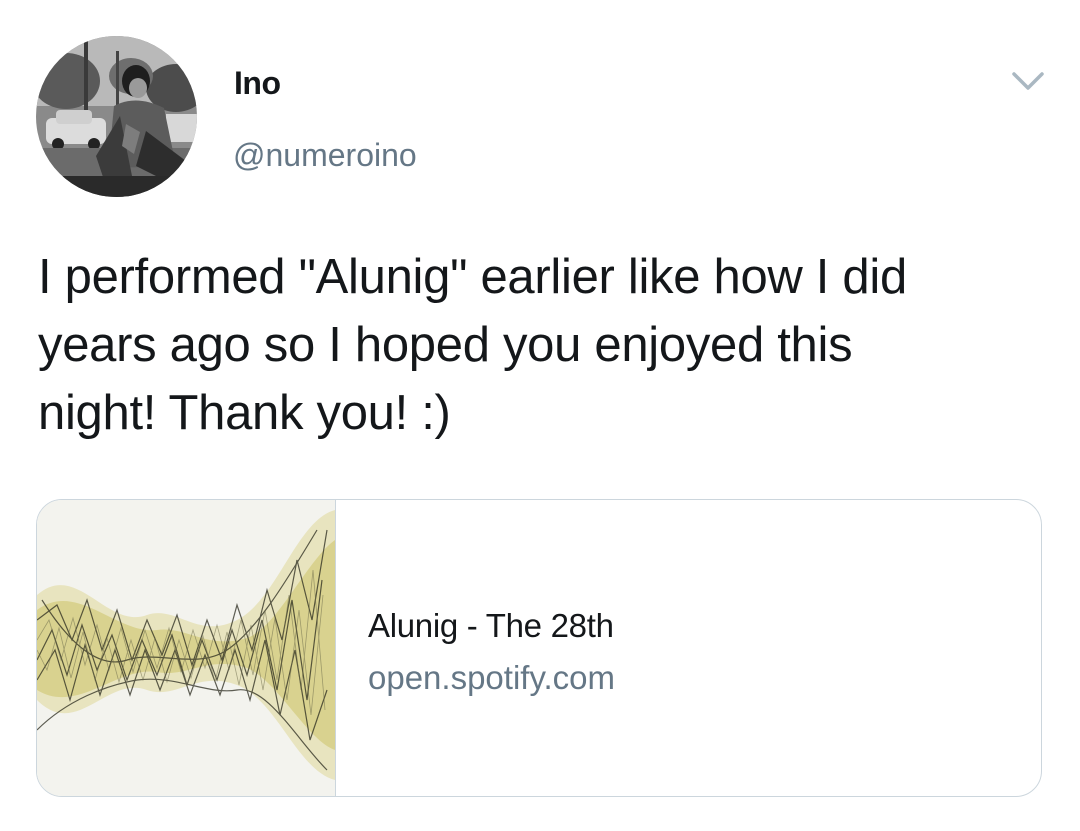 This screenshot has width=1080, height=831. What do you see at coordinates (491, 625) in the screenshot?
I see `card-title: Alunig - The 28th` at bounding box center [491, 625].